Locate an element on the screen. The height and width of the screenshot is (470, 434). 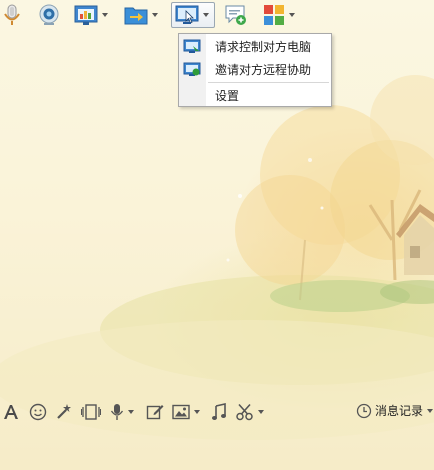
shake-window-button is located at coordinates (91, 412).